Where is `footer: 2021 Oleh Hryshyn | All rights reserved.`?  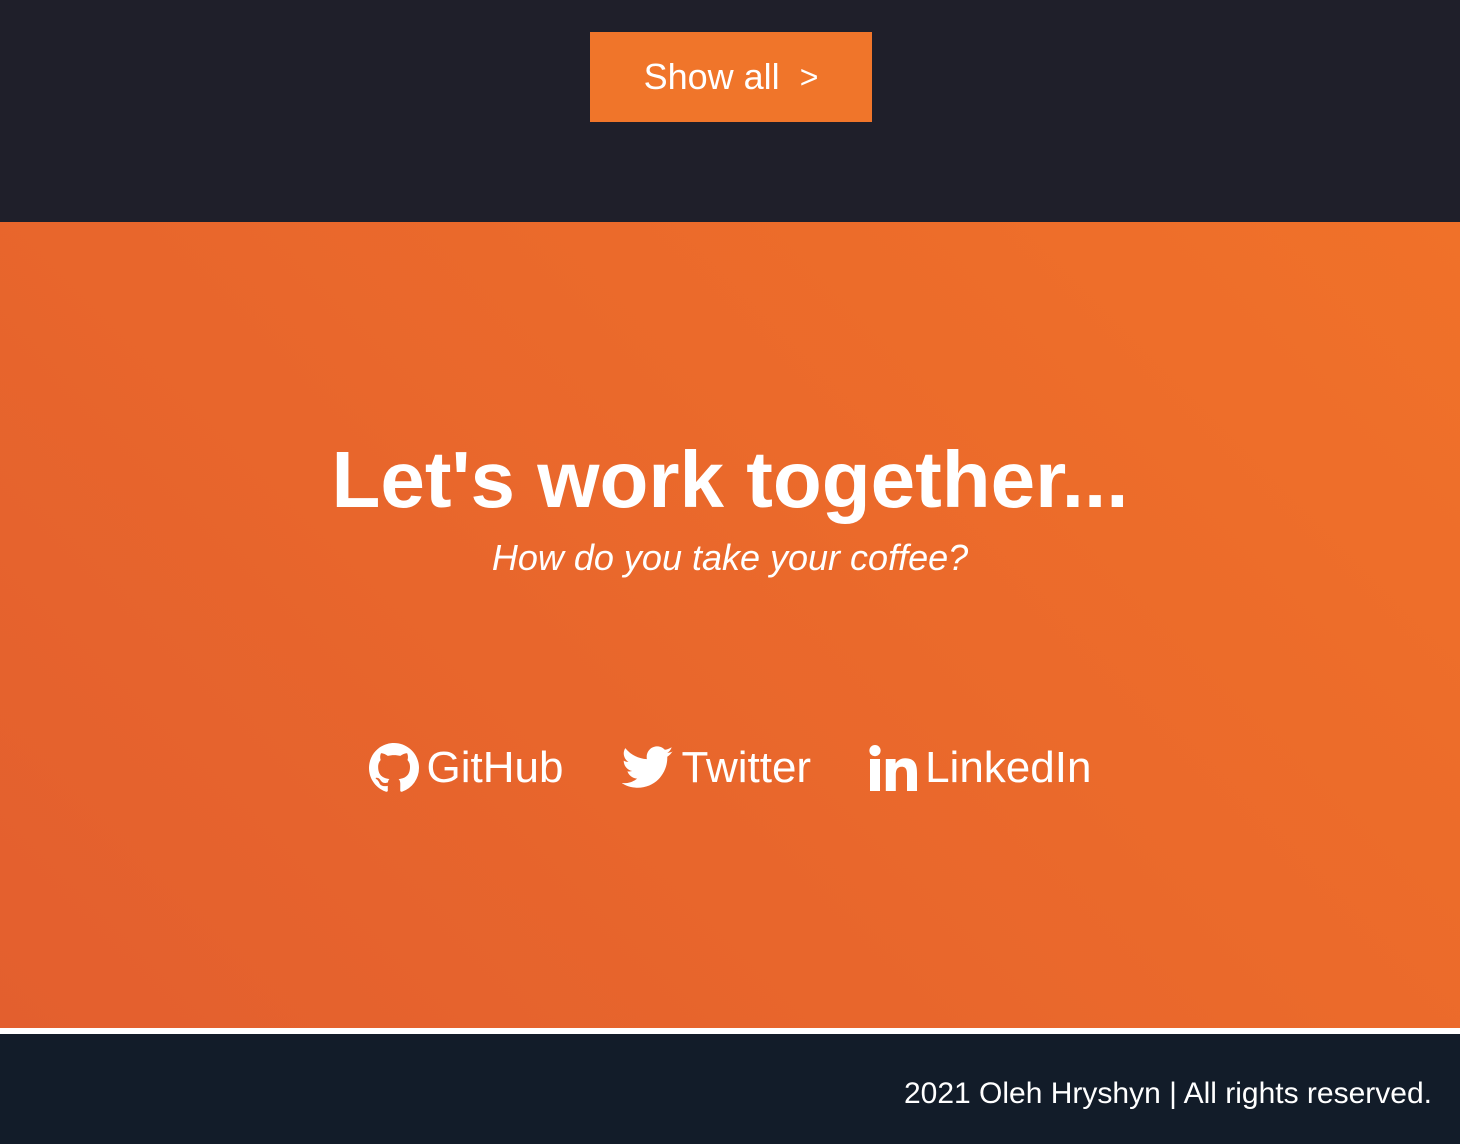 footer: 2021 Oleh Hryshyn | All rights reserved. is located at coordinates (730, 1089).